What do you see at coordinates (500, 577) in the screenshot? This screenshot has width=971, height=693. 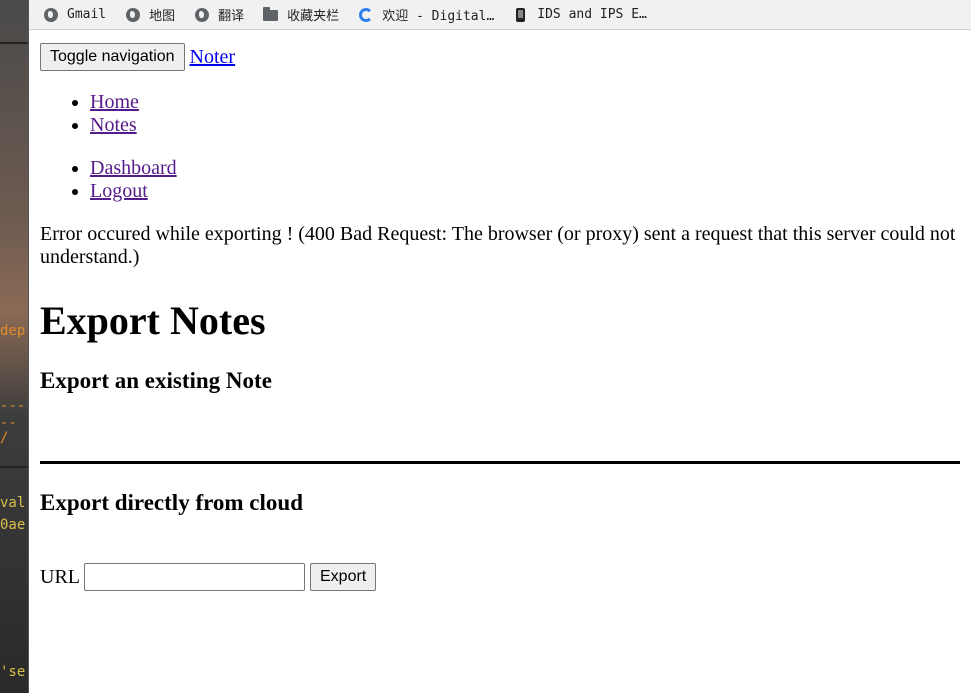 I see `export-form: URL Export` at bounding box center [500, 577].